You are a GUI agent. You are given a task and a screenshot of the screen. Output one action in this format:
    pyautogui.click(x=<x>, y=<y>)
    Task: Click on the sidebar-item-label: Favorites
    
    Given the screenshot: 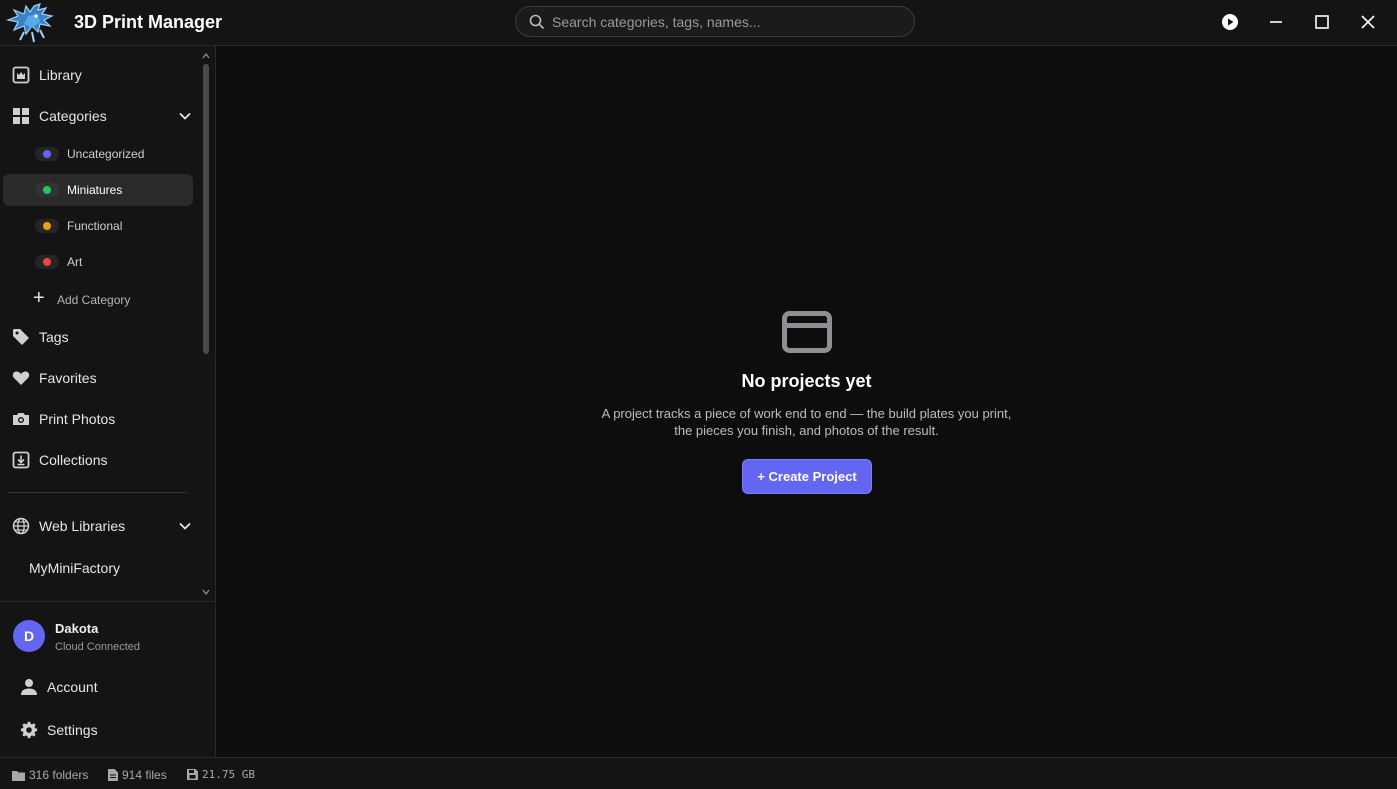 What is the action you would take?
    pyautogui.click(x=68, y=378)
    